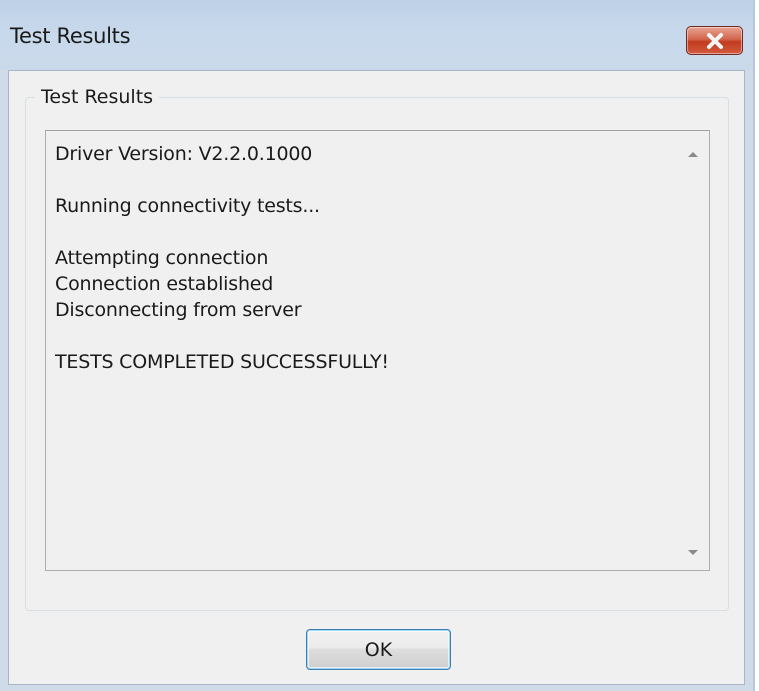 Image resolution: width=759 pixels, height=691 pixels. I want to click on results-line: Connection established, so click(164, 284).